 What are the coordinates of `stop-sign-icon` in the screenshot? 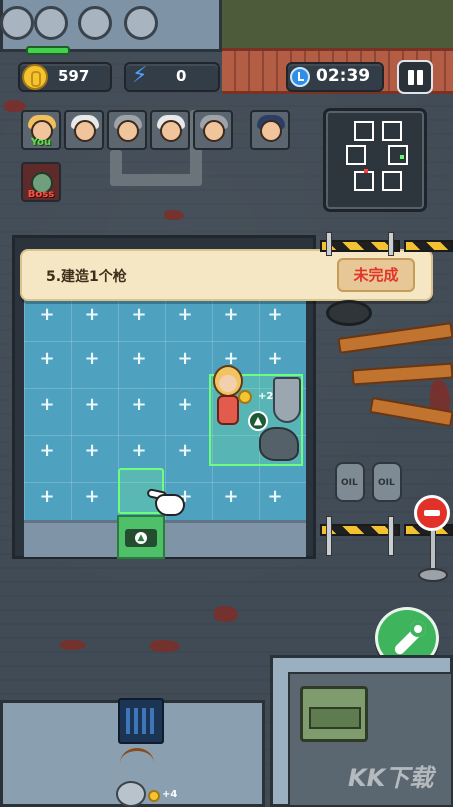 It's located at (432, 513).